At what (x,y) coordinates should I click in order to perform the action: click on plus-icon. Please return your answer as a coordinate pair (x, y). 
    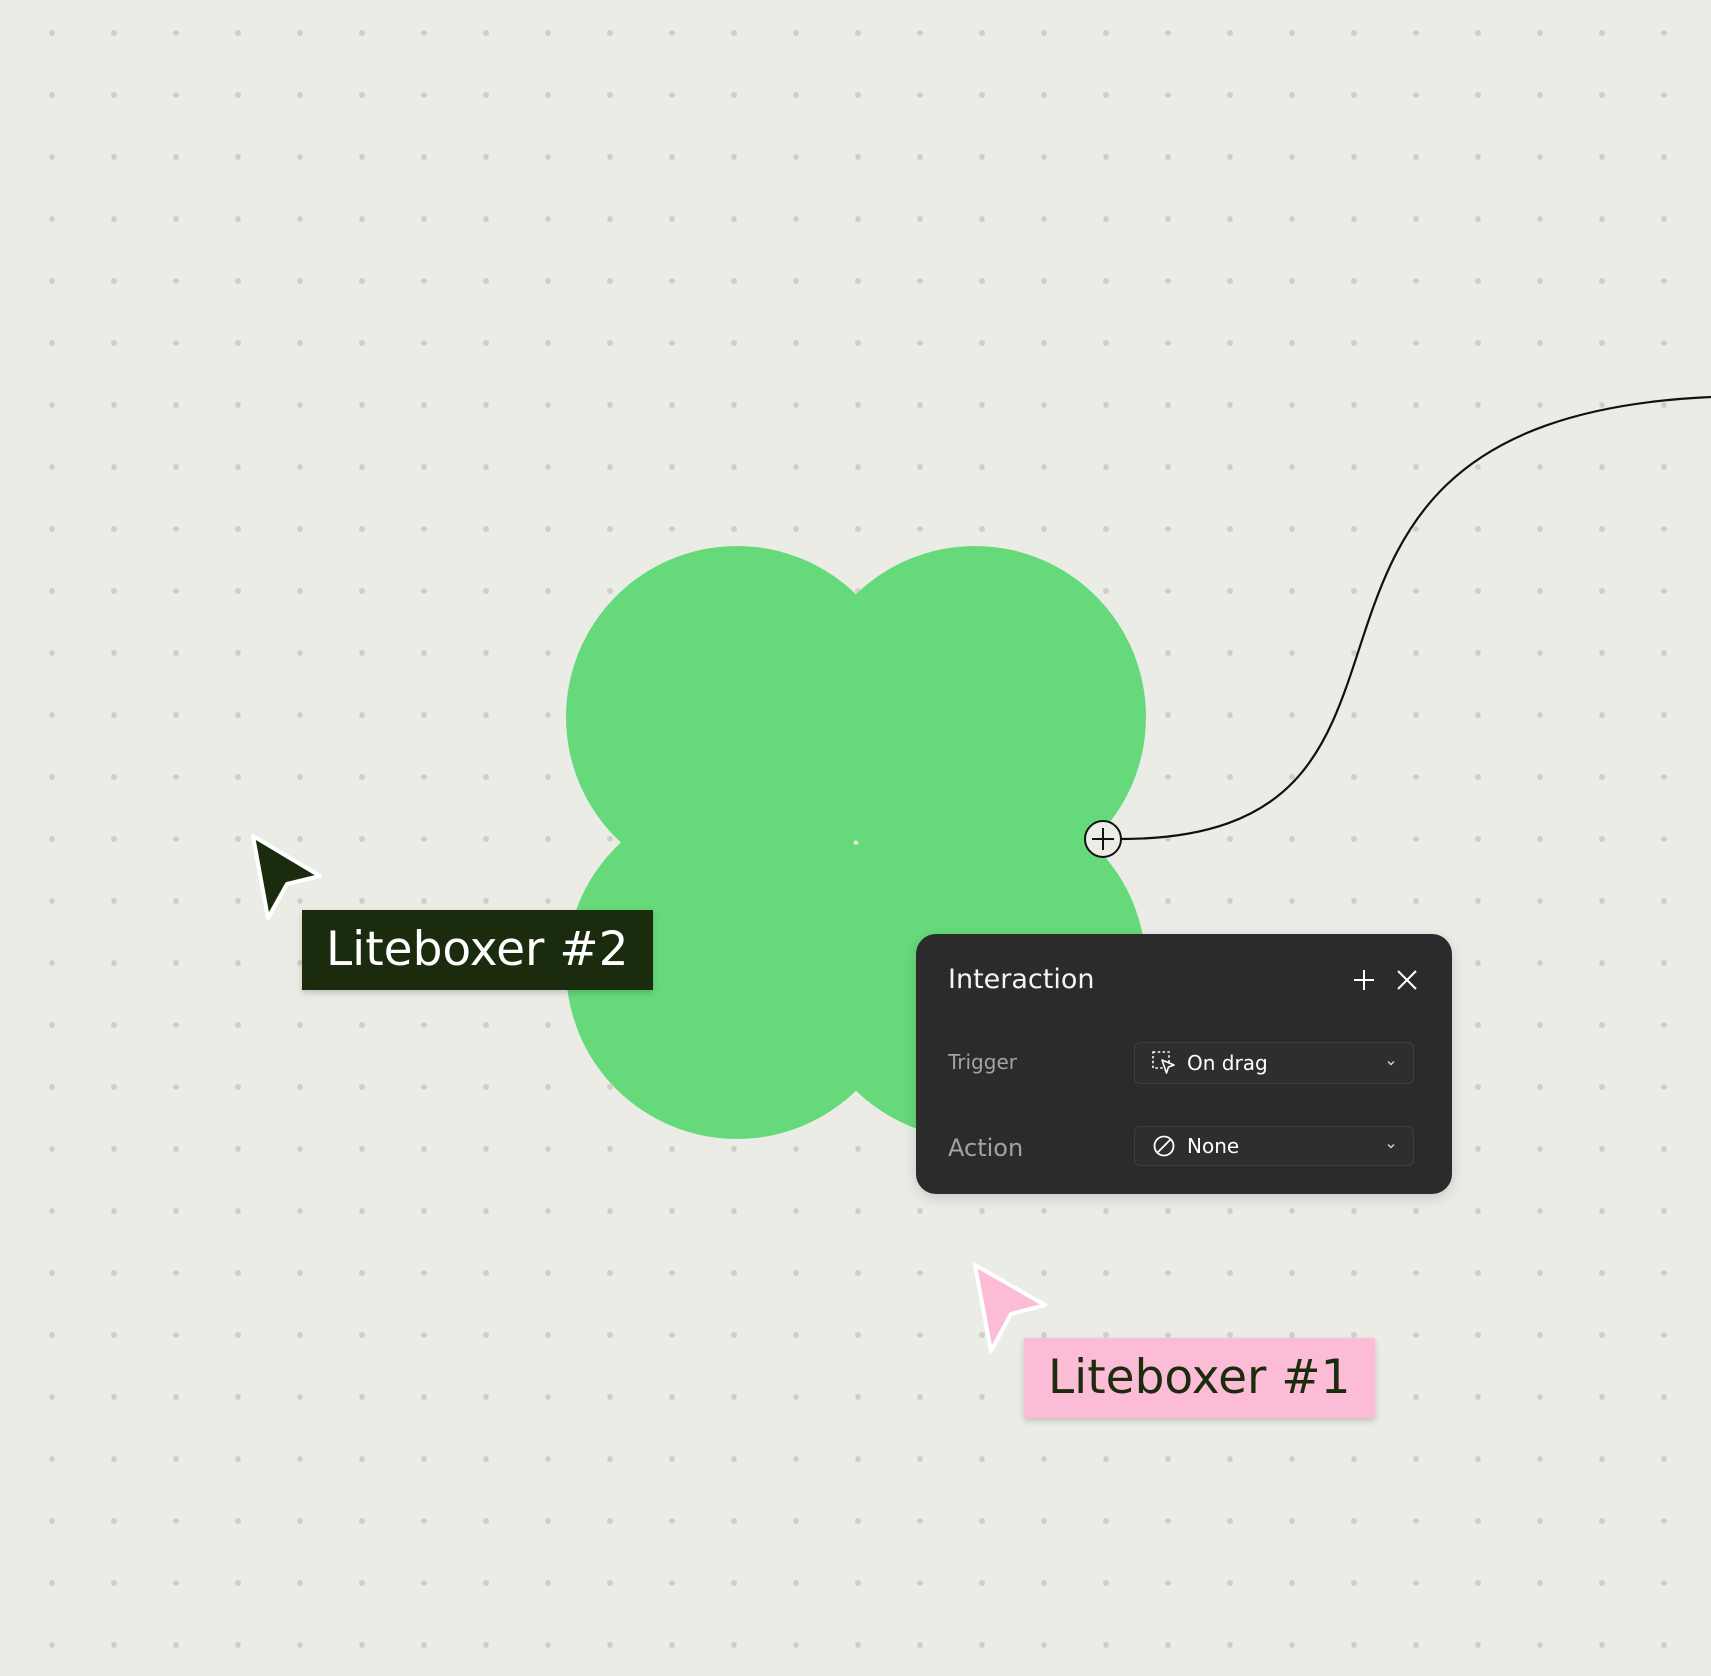
    Looking at the image, I should click on (1364, 980).